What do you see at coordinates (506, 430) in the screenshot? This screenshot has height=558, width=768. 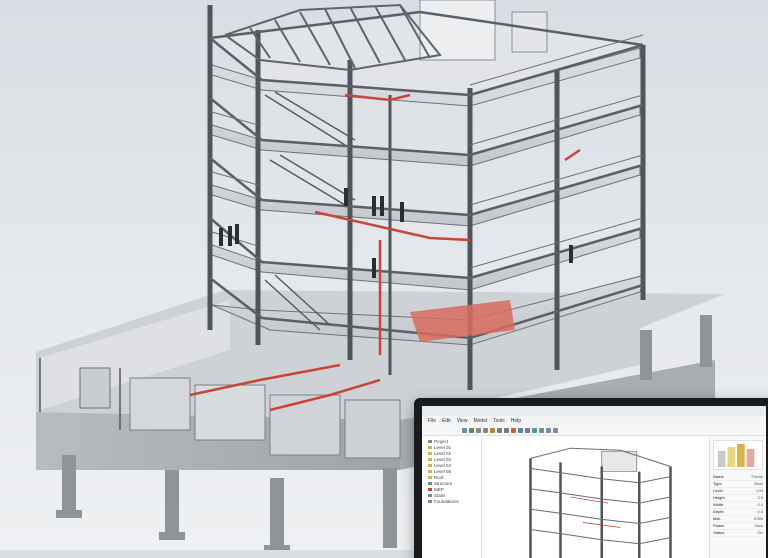 I see `toolbar-rotate-button` at bounding box center [506, 430].